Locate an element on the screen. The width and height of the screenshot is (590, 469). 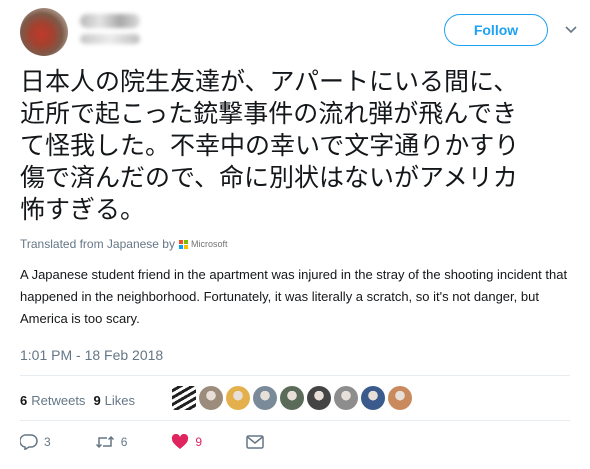
like-count: 9 is located at coordinates (199, 442).